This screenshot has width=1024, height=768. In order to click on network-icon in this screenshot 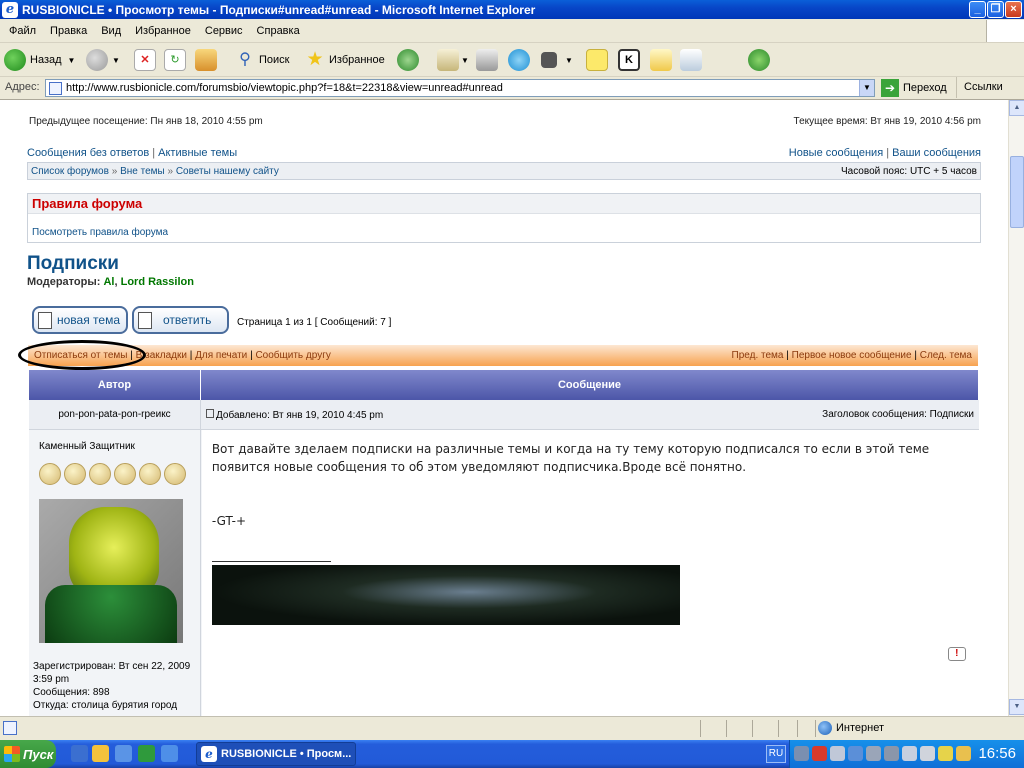, I will do `click(801, 753)`.